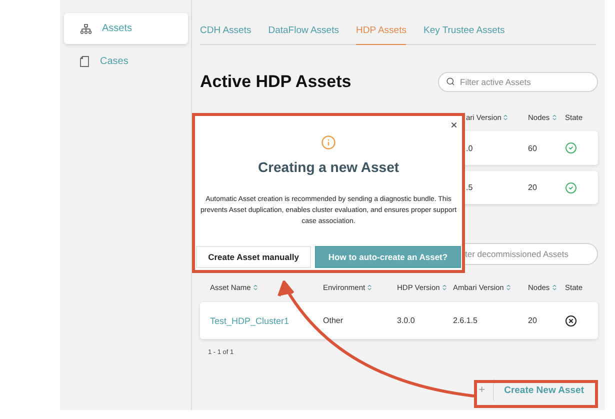 The image size is (615, 419). Describe the element at coordinates (465, 320) in the screenshot. I see `table-cell-text: 2.6.1.5` at that location.